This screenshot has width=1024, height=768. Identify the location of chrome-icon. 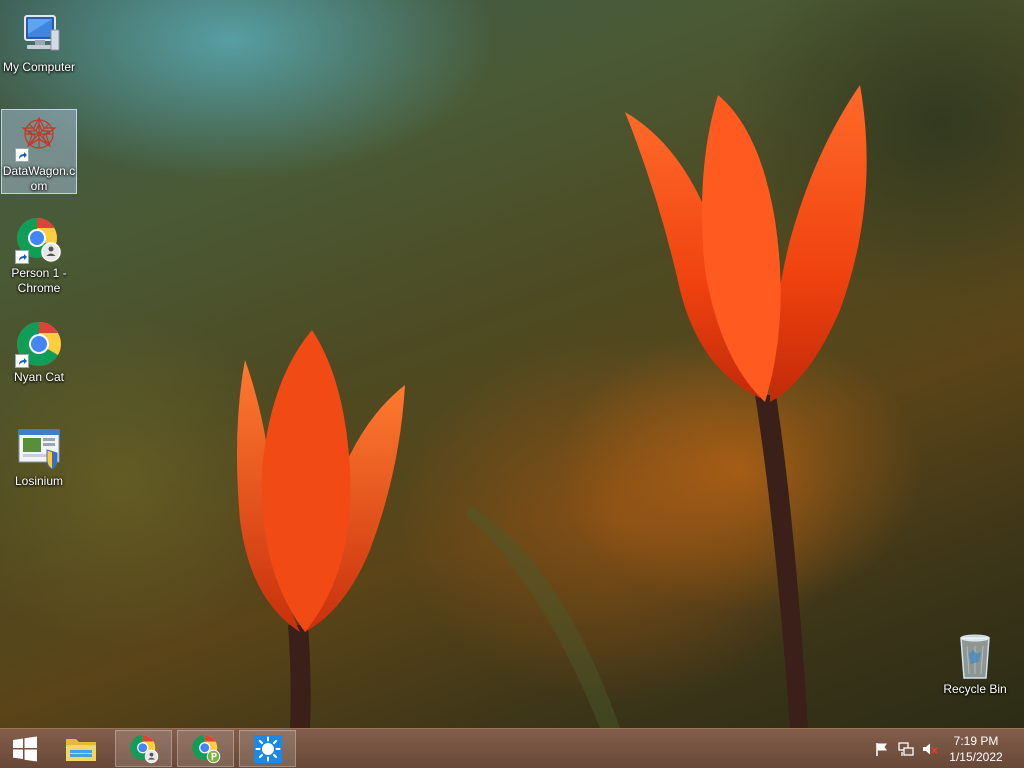
(39, 344).